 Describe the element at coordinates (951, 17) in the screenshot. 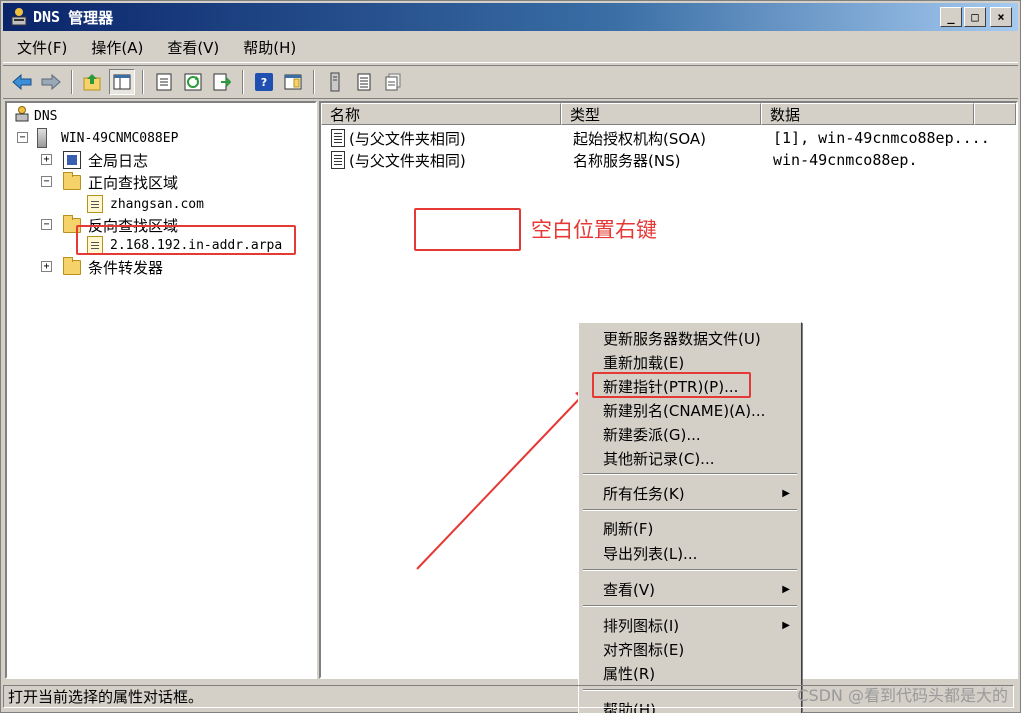

I see `minimize-button: _` at that location.